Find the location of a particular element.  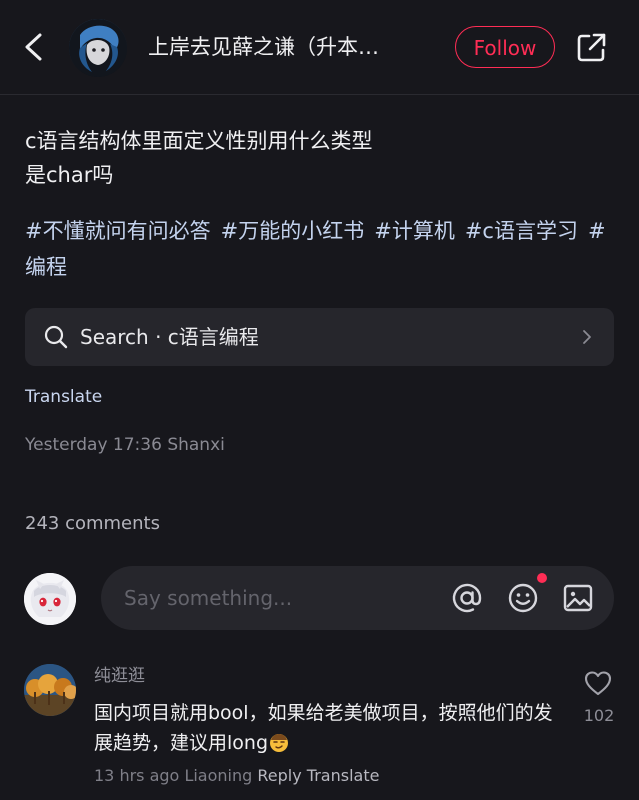

notification-dot is located at coordinates (542, 578).